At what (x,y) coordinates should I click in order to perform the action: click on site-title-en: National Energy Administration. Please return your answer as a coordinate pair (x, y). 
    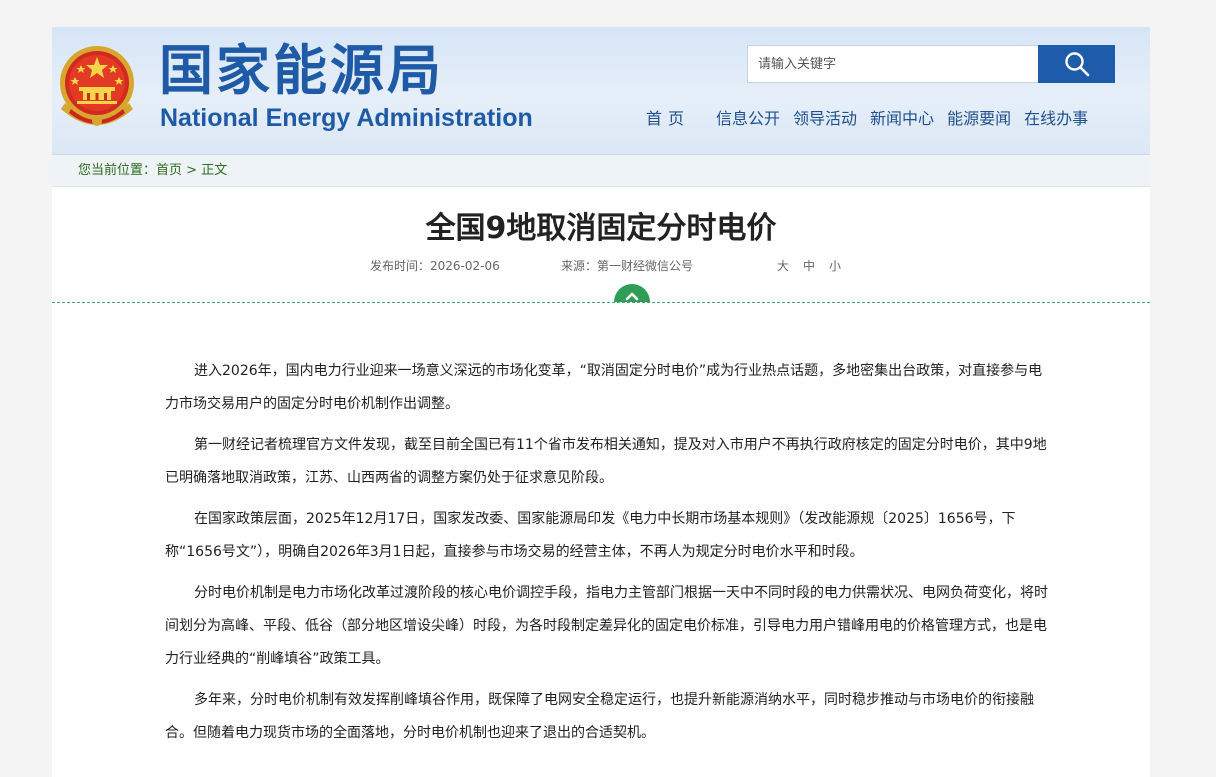
    Looking at the image, I should click on (346, 118).